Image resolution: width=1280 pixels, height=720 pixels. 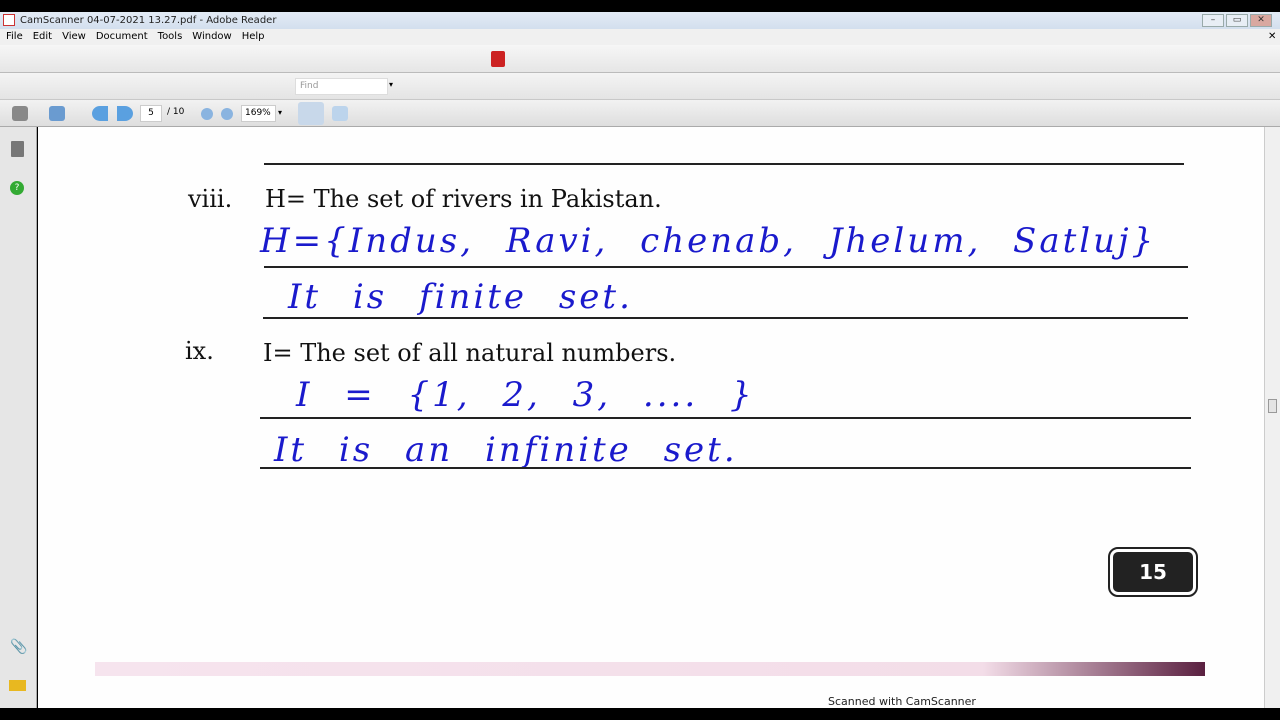 I want to click on previous-page-icon, so click(x=100, y=113).